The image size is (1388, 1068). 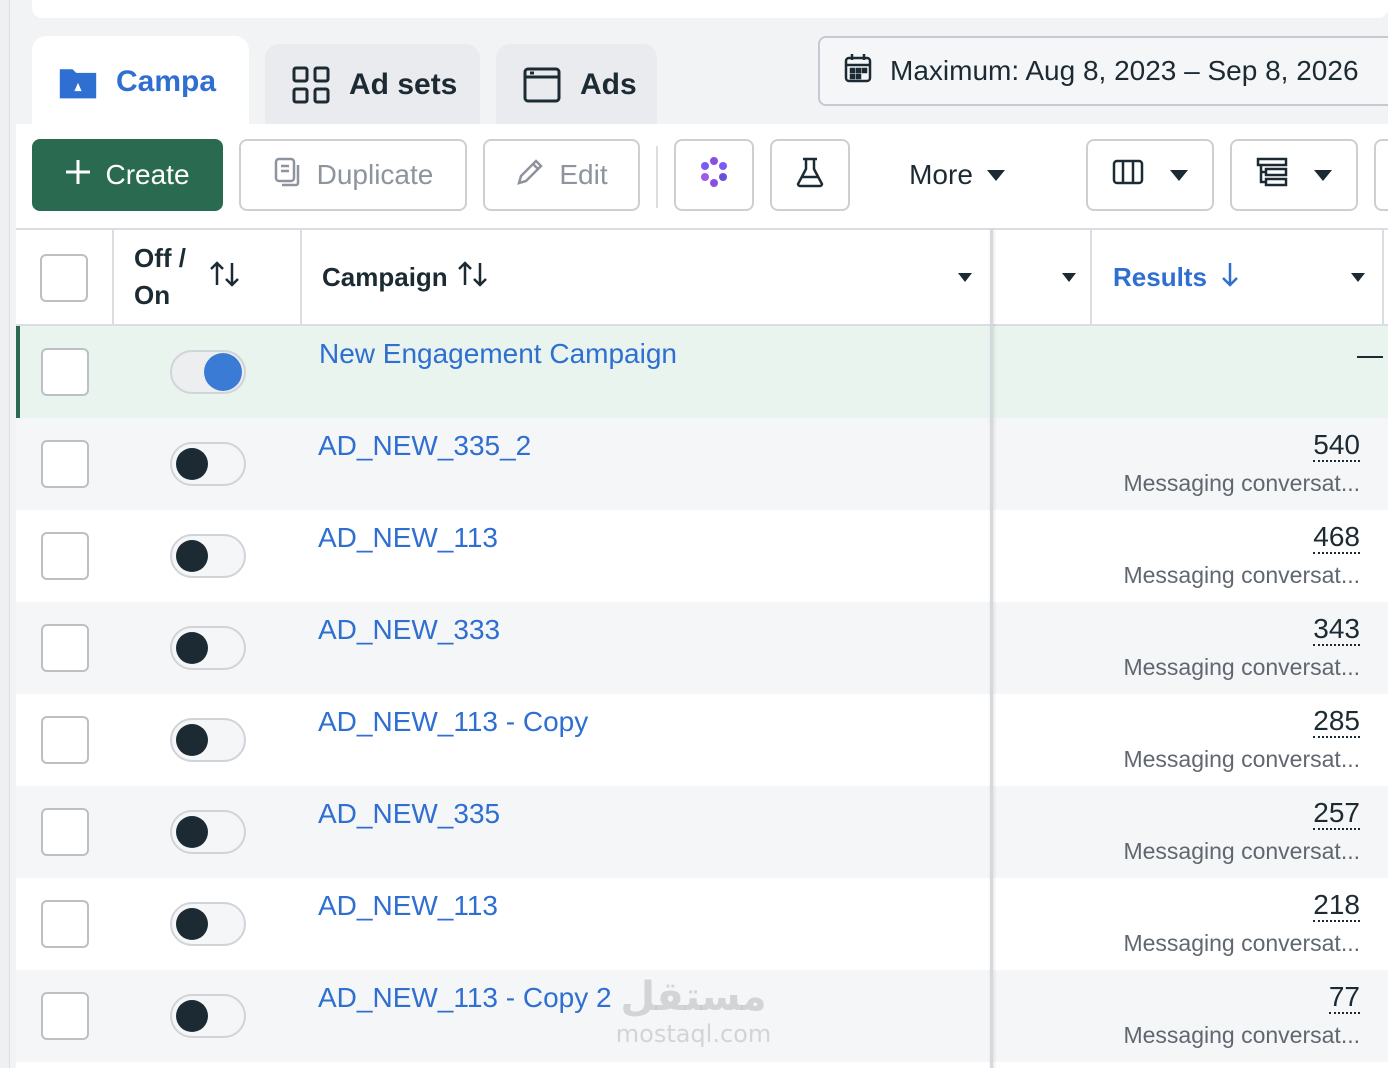 I want to click on results-column-header: Results, so click(x=1239, y=277).